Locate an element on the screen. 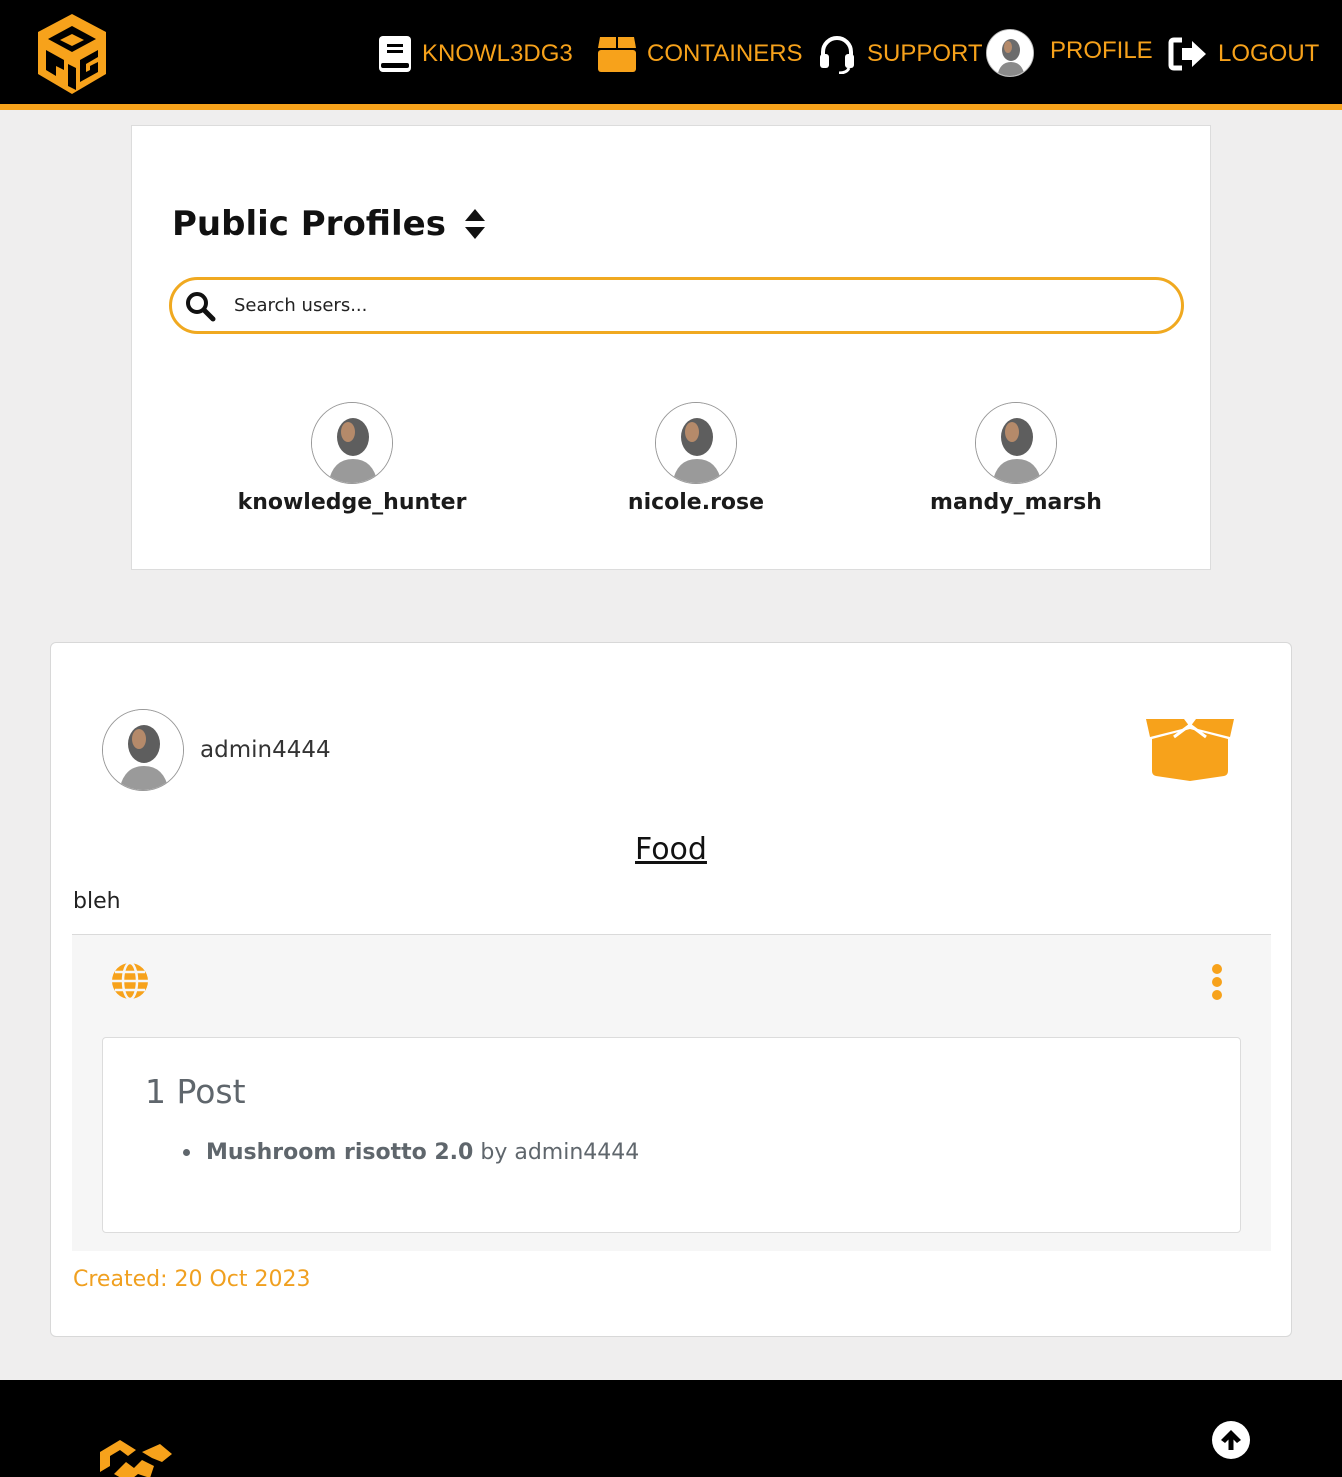 Image resolution: width=1342 pixels, height=1477 pixels. posts-box: 1 Post Mushroom risotto 2.0 by admin4444 is located at coordinates (671, 1135).